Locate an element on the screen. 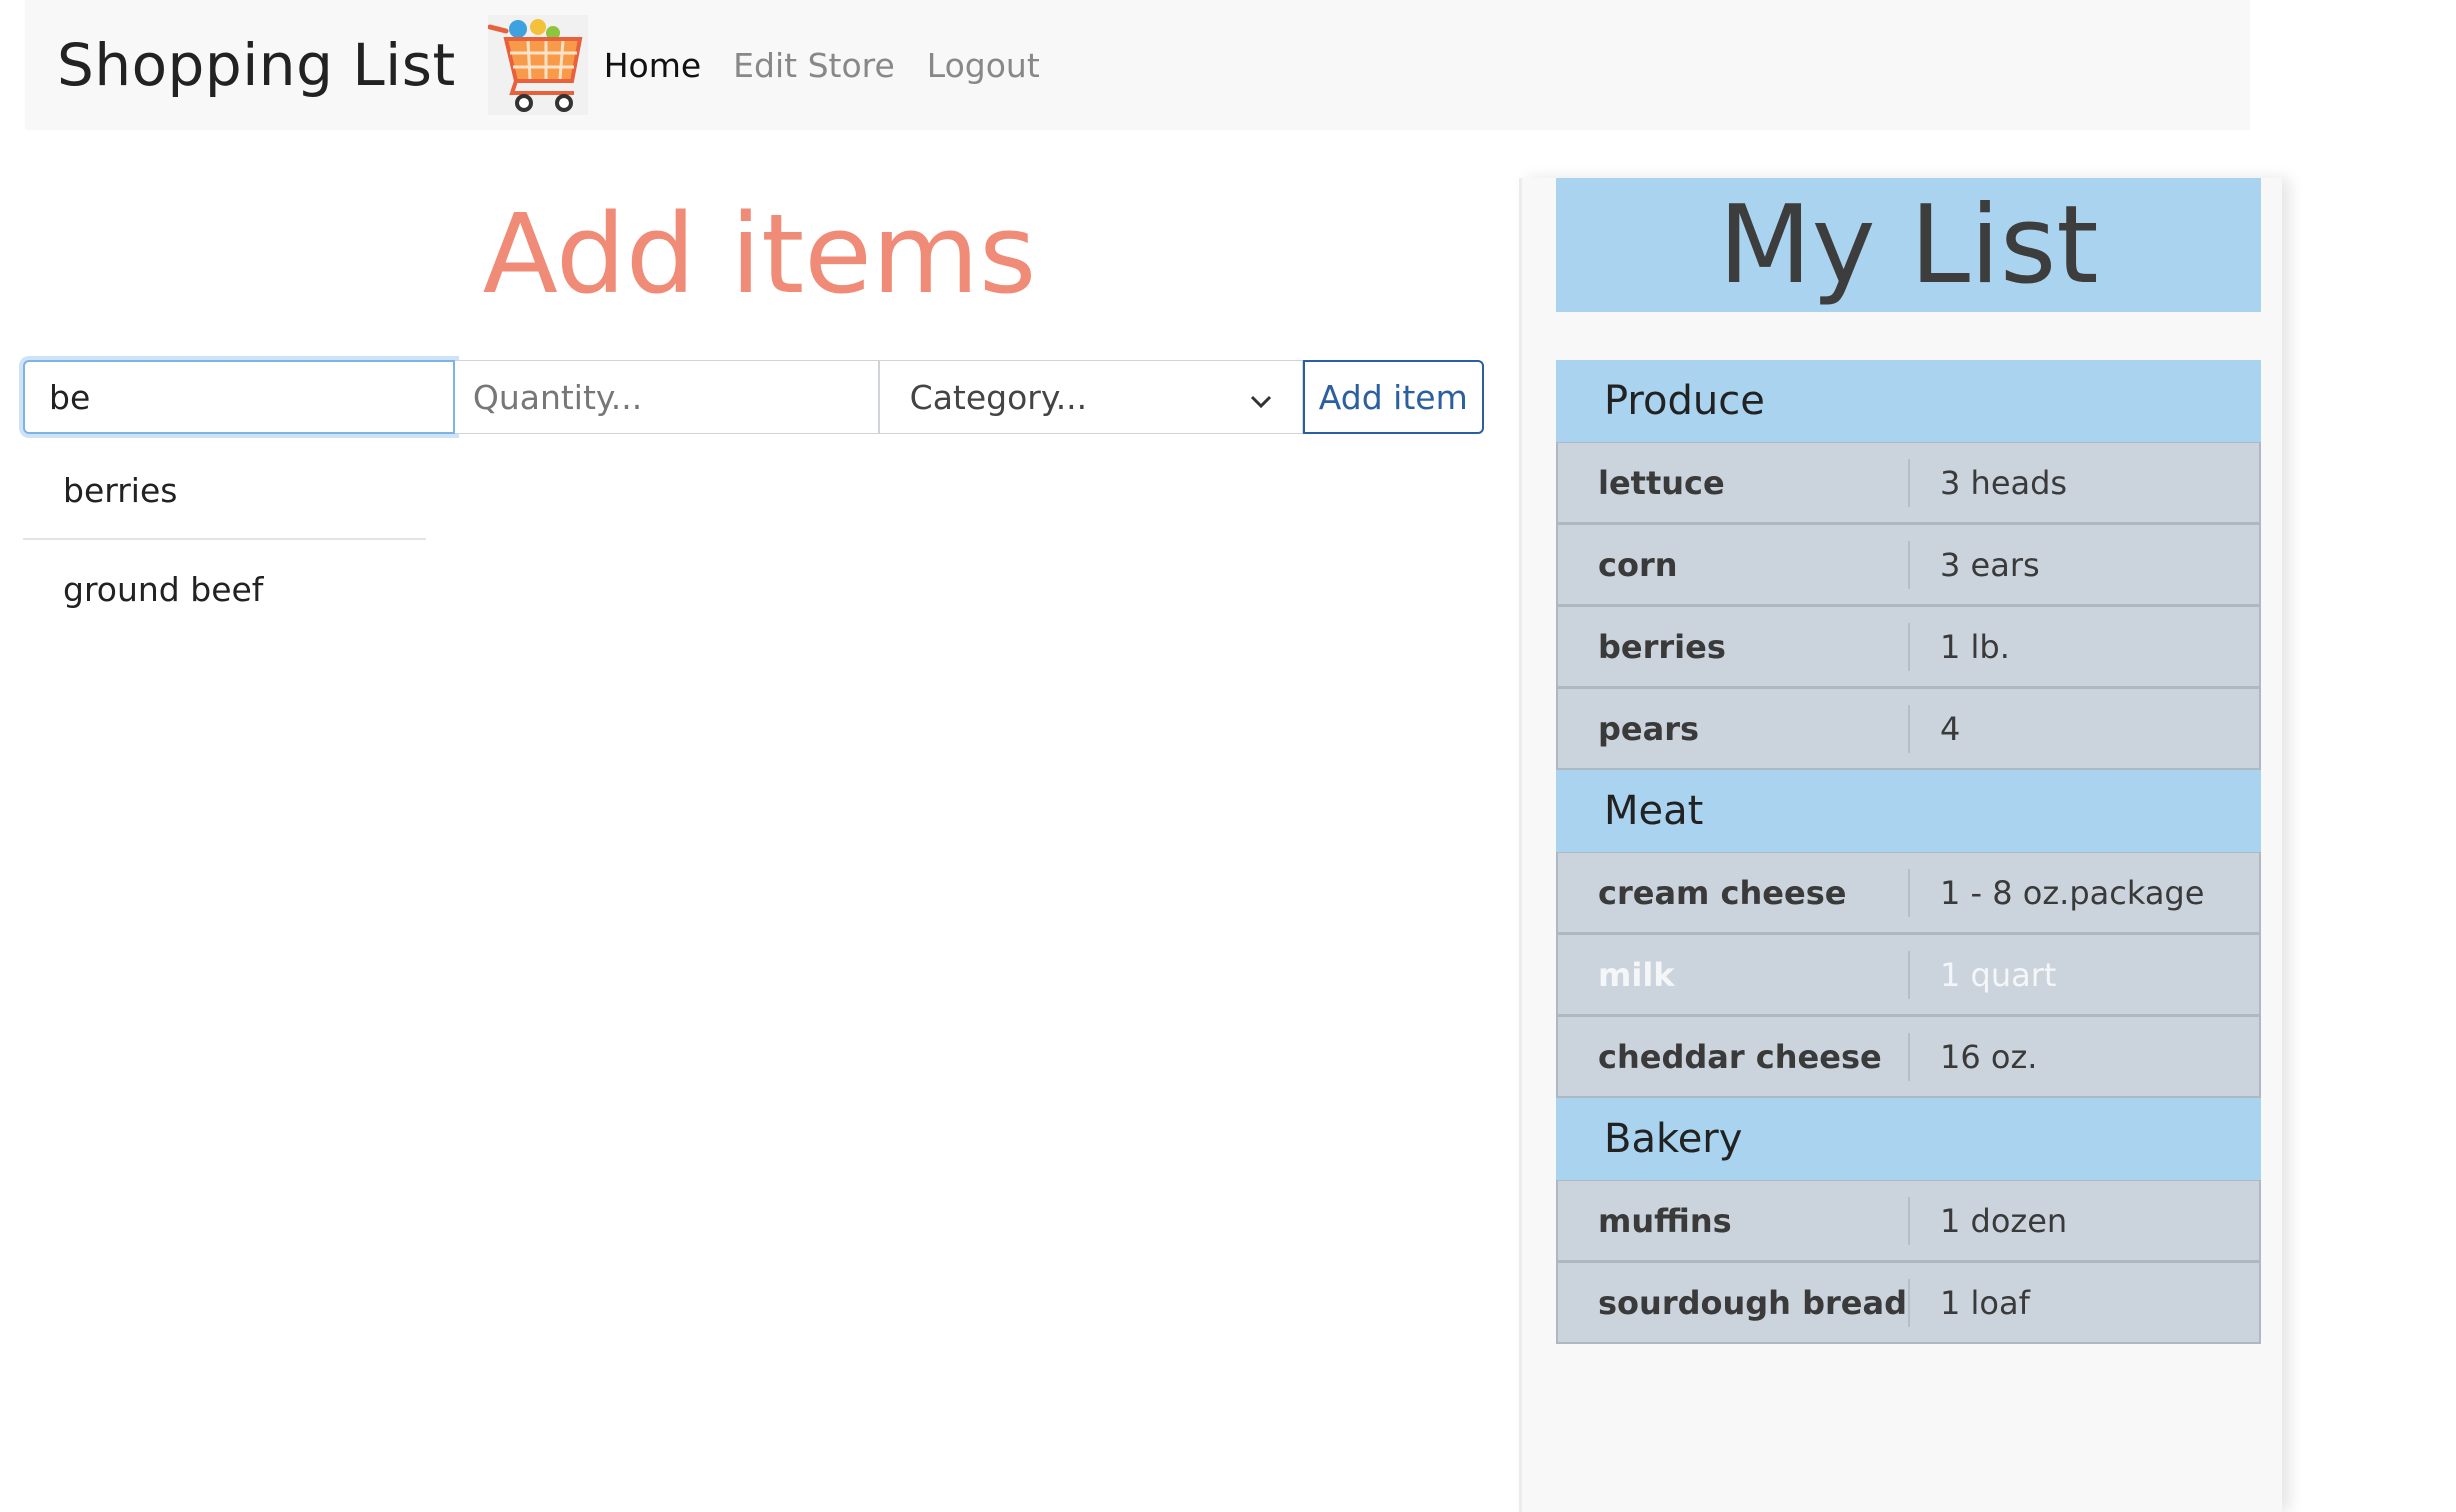 The width and height of the screenshot is (2456, 1512). list-item-checked: milk 1 quart is located at coordinates (1908, 975).